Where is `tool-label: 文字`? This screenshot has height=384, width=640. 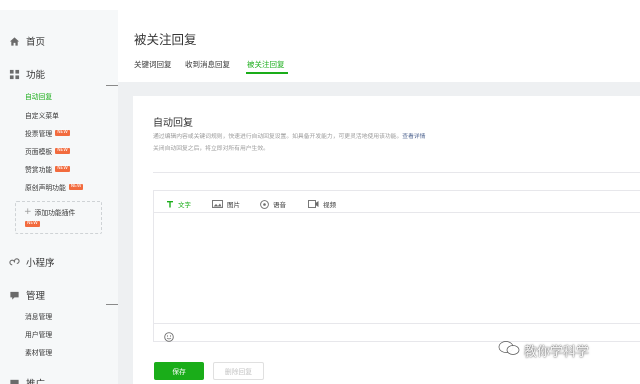 tool-label: 文字 is located at coordinates (184, 205).